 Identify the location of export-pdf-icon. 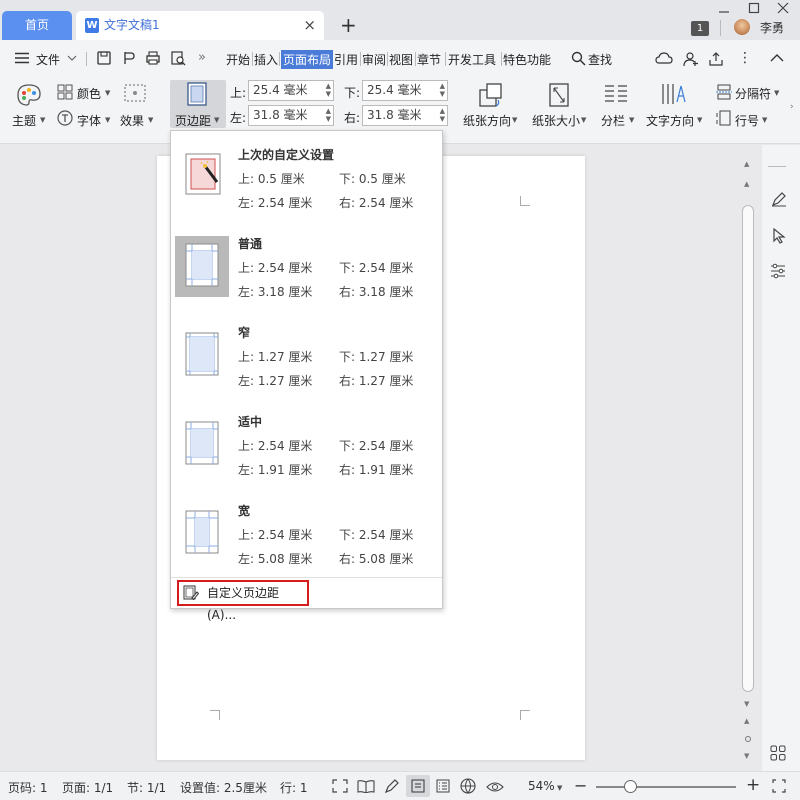
(129, 58).